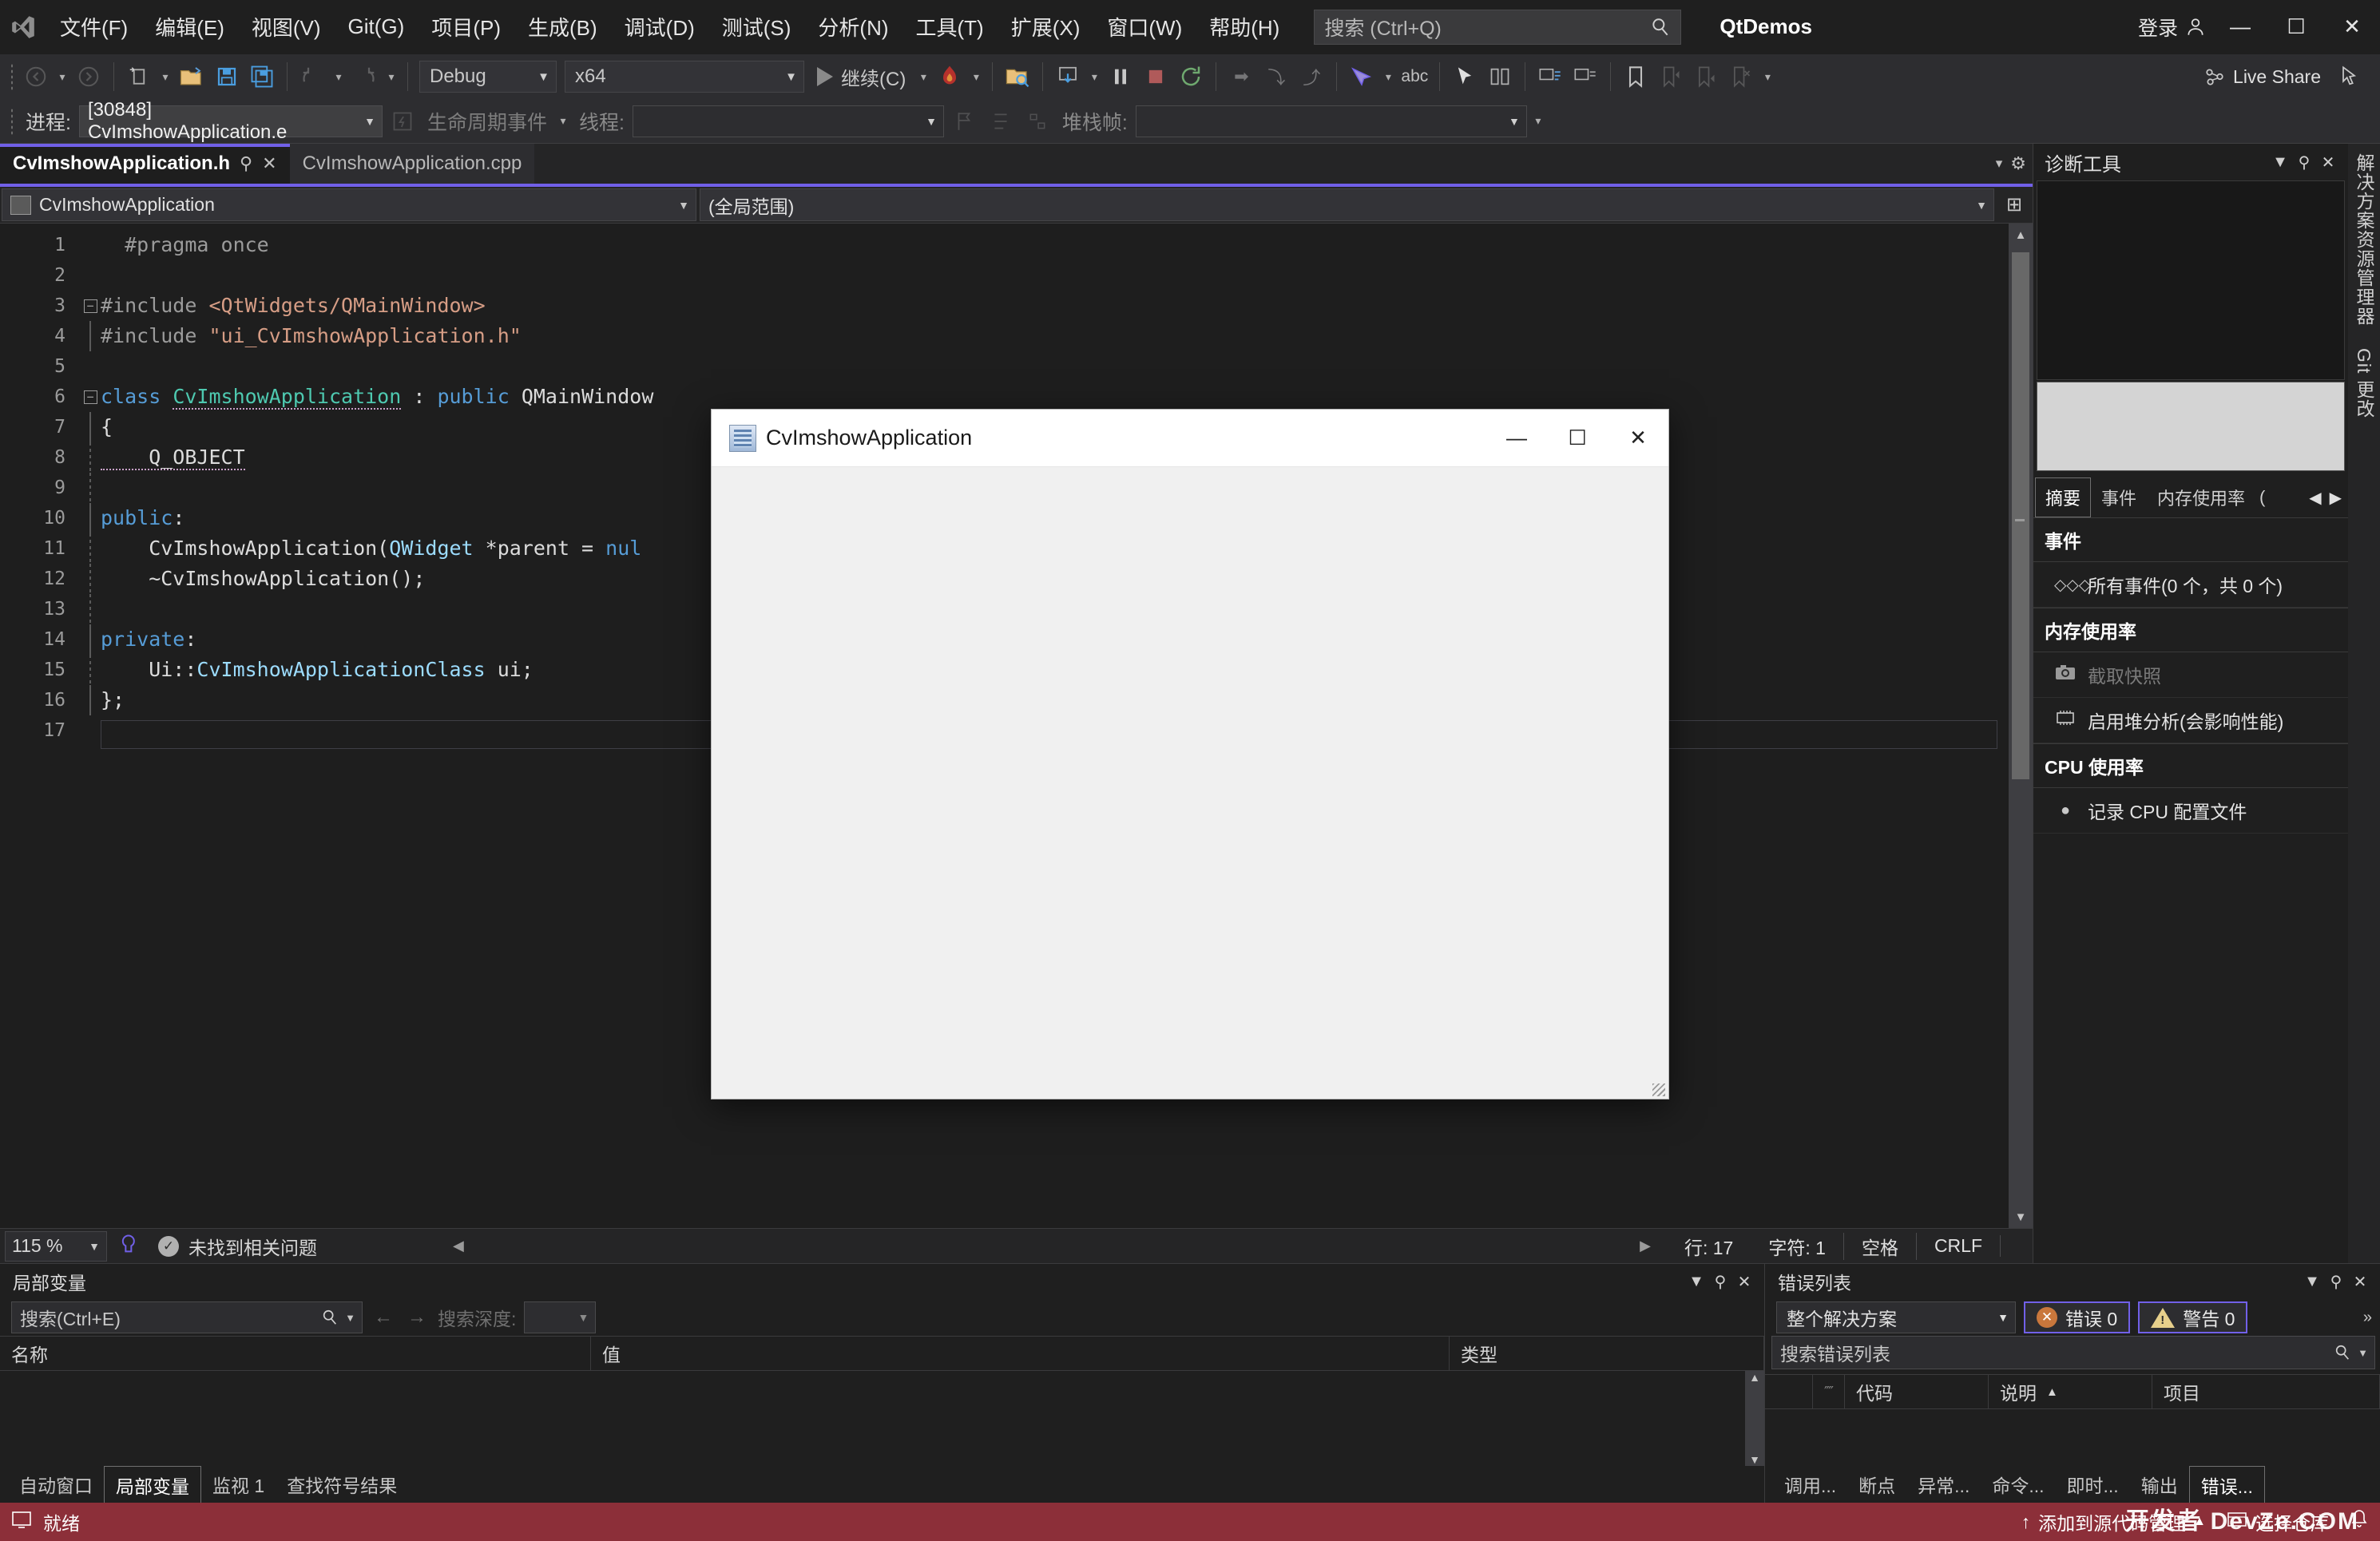  Describe the element at coordinates (2364, 383) in the screenshot. I see `tool-tab-git-changes: Git 更改` at that location.